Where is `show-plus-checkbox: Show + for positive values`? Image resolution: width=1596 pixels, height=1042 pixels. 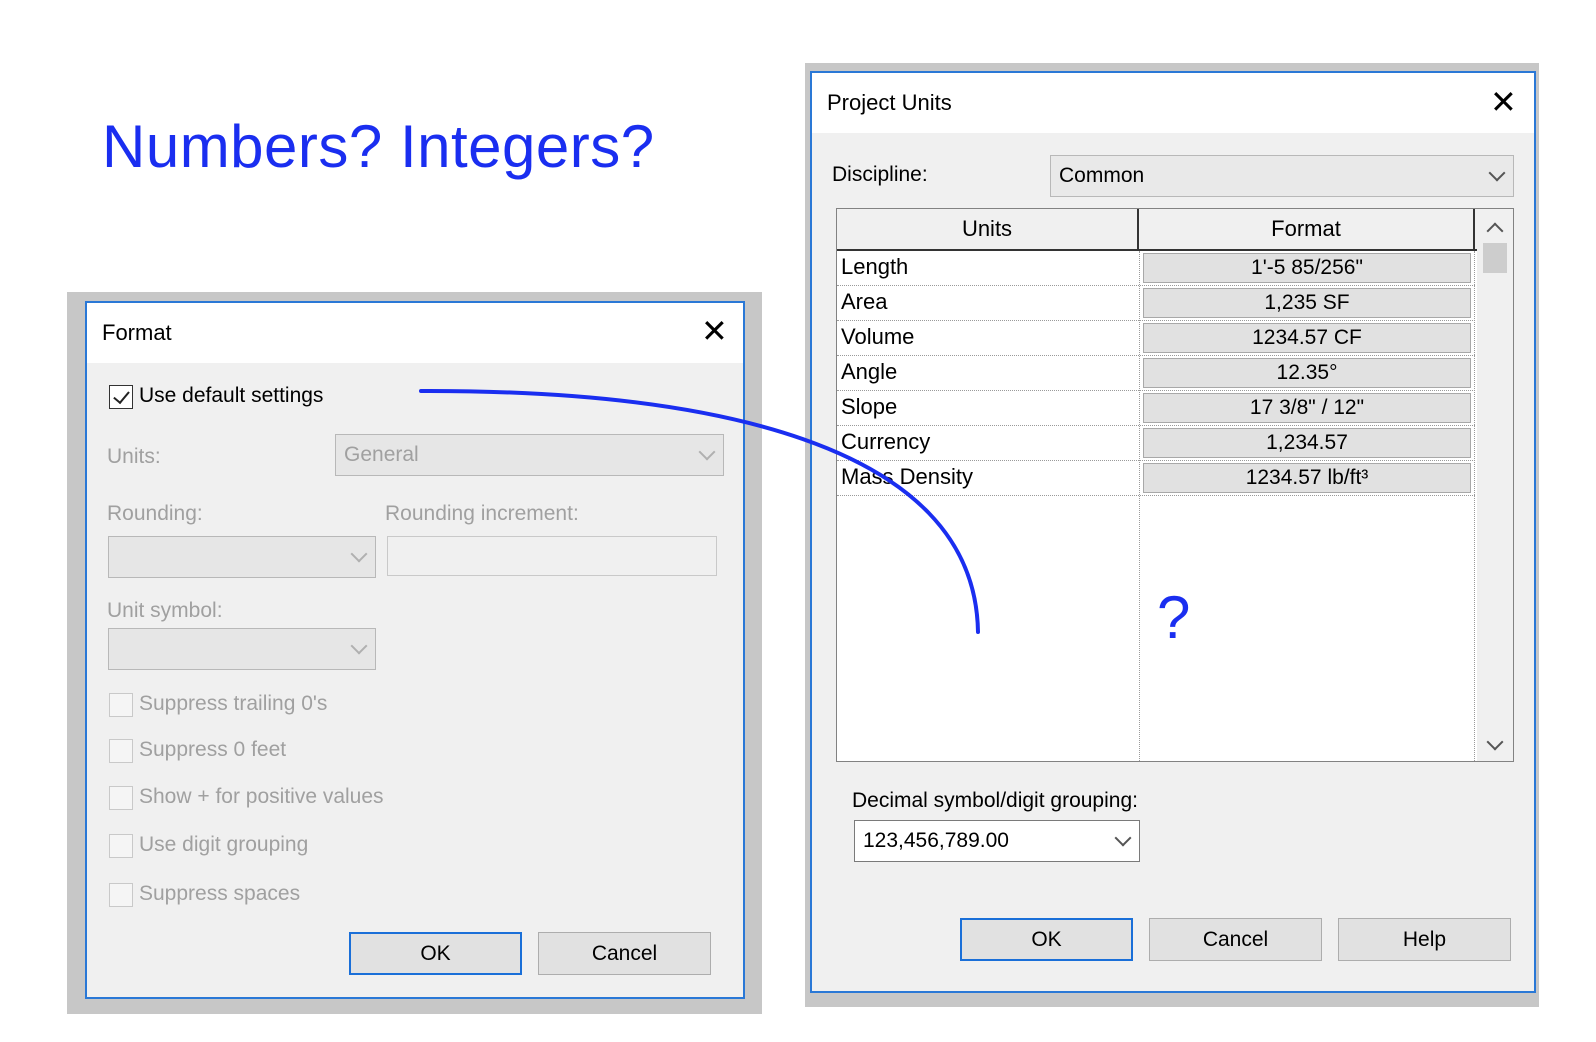 show-plus-checkbox: Show + for positive values is located at coordinates (269, 799).